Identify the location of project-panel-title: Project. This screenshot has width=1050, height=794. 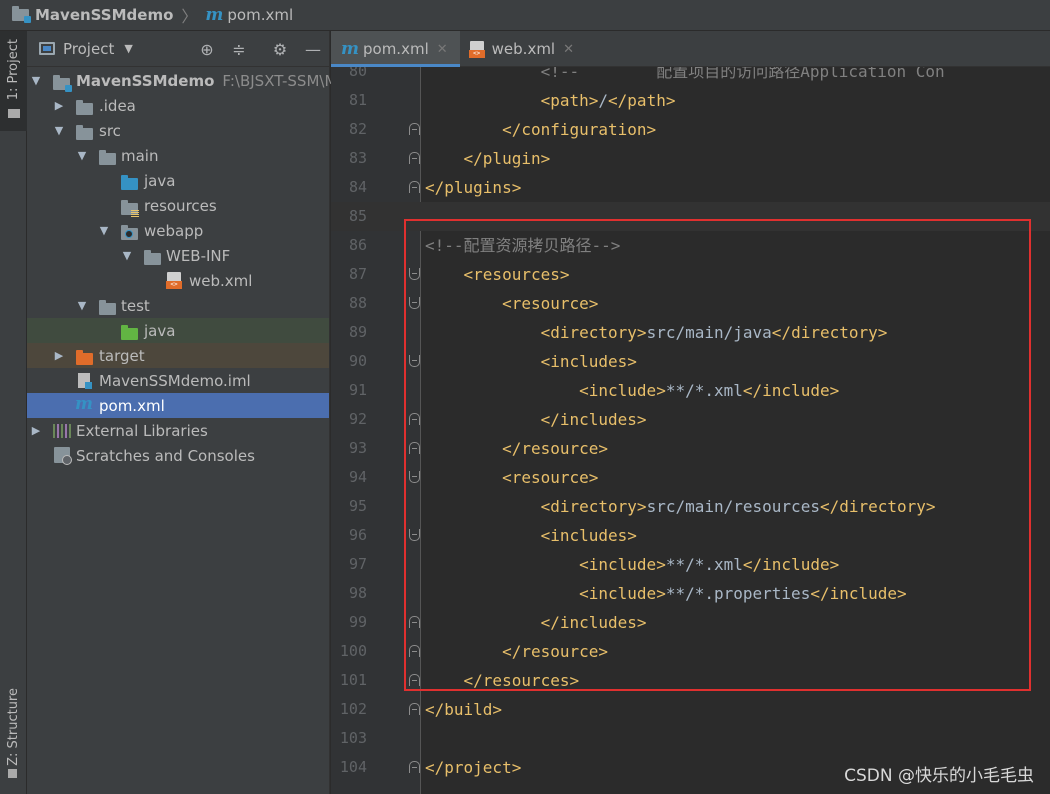
(88, 49).